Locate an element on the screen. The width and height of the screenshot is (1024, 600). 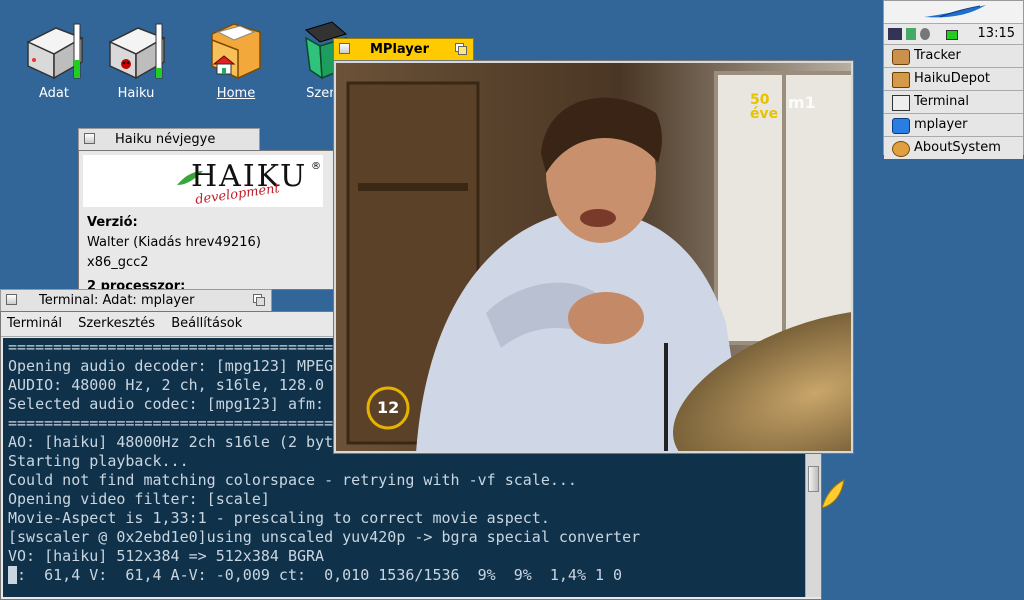
deskbar-item-tracker: Tracker is located at coordinates (953, 56).